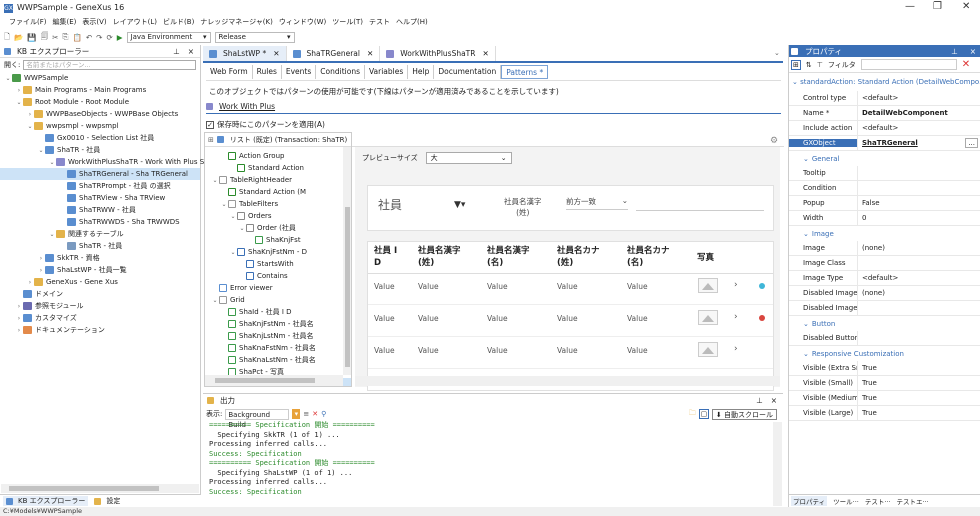 The image size is (980, 516). I want to click on property-row: Condition, so click(884, 188).